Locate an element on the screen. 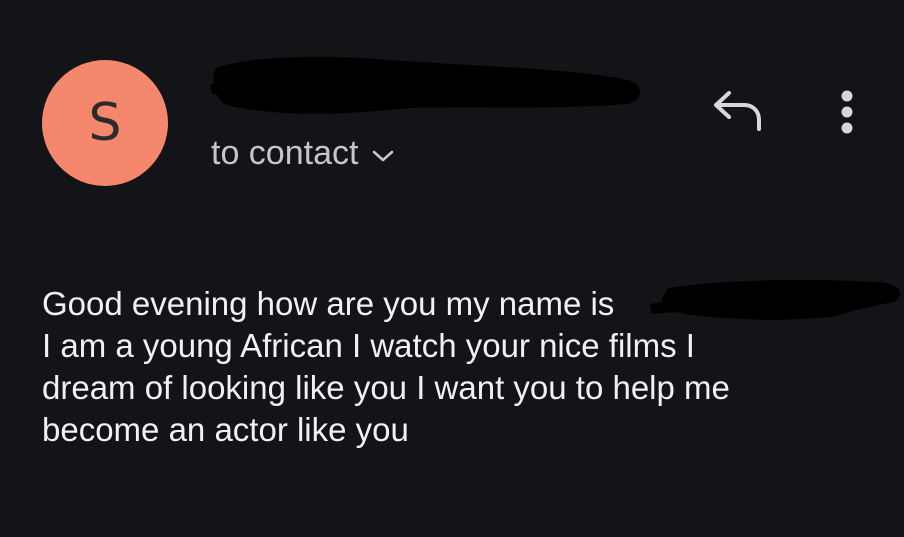 The height and width of the screenshot is (537, 904). reply-arrow-icon is located at coordinates (737, 111).